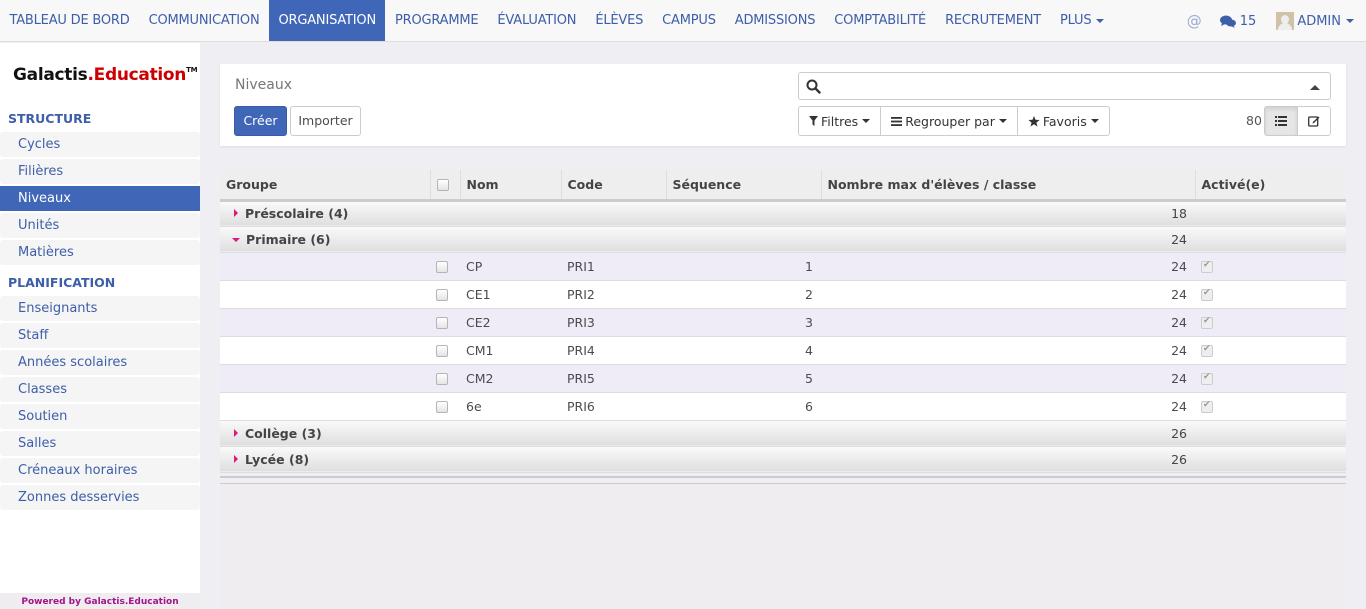  I want to click on user-menu: ADMIN, so click(1315, 21).